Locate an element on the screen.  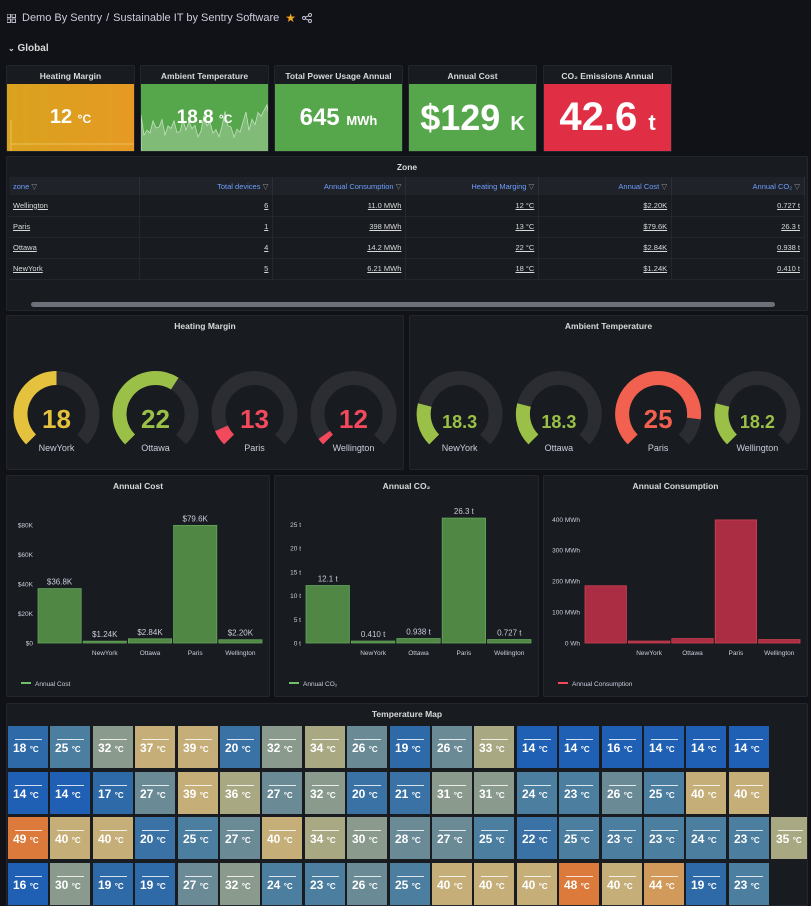
temperature-tile: 49 °C is located at coordinates (28, 838).